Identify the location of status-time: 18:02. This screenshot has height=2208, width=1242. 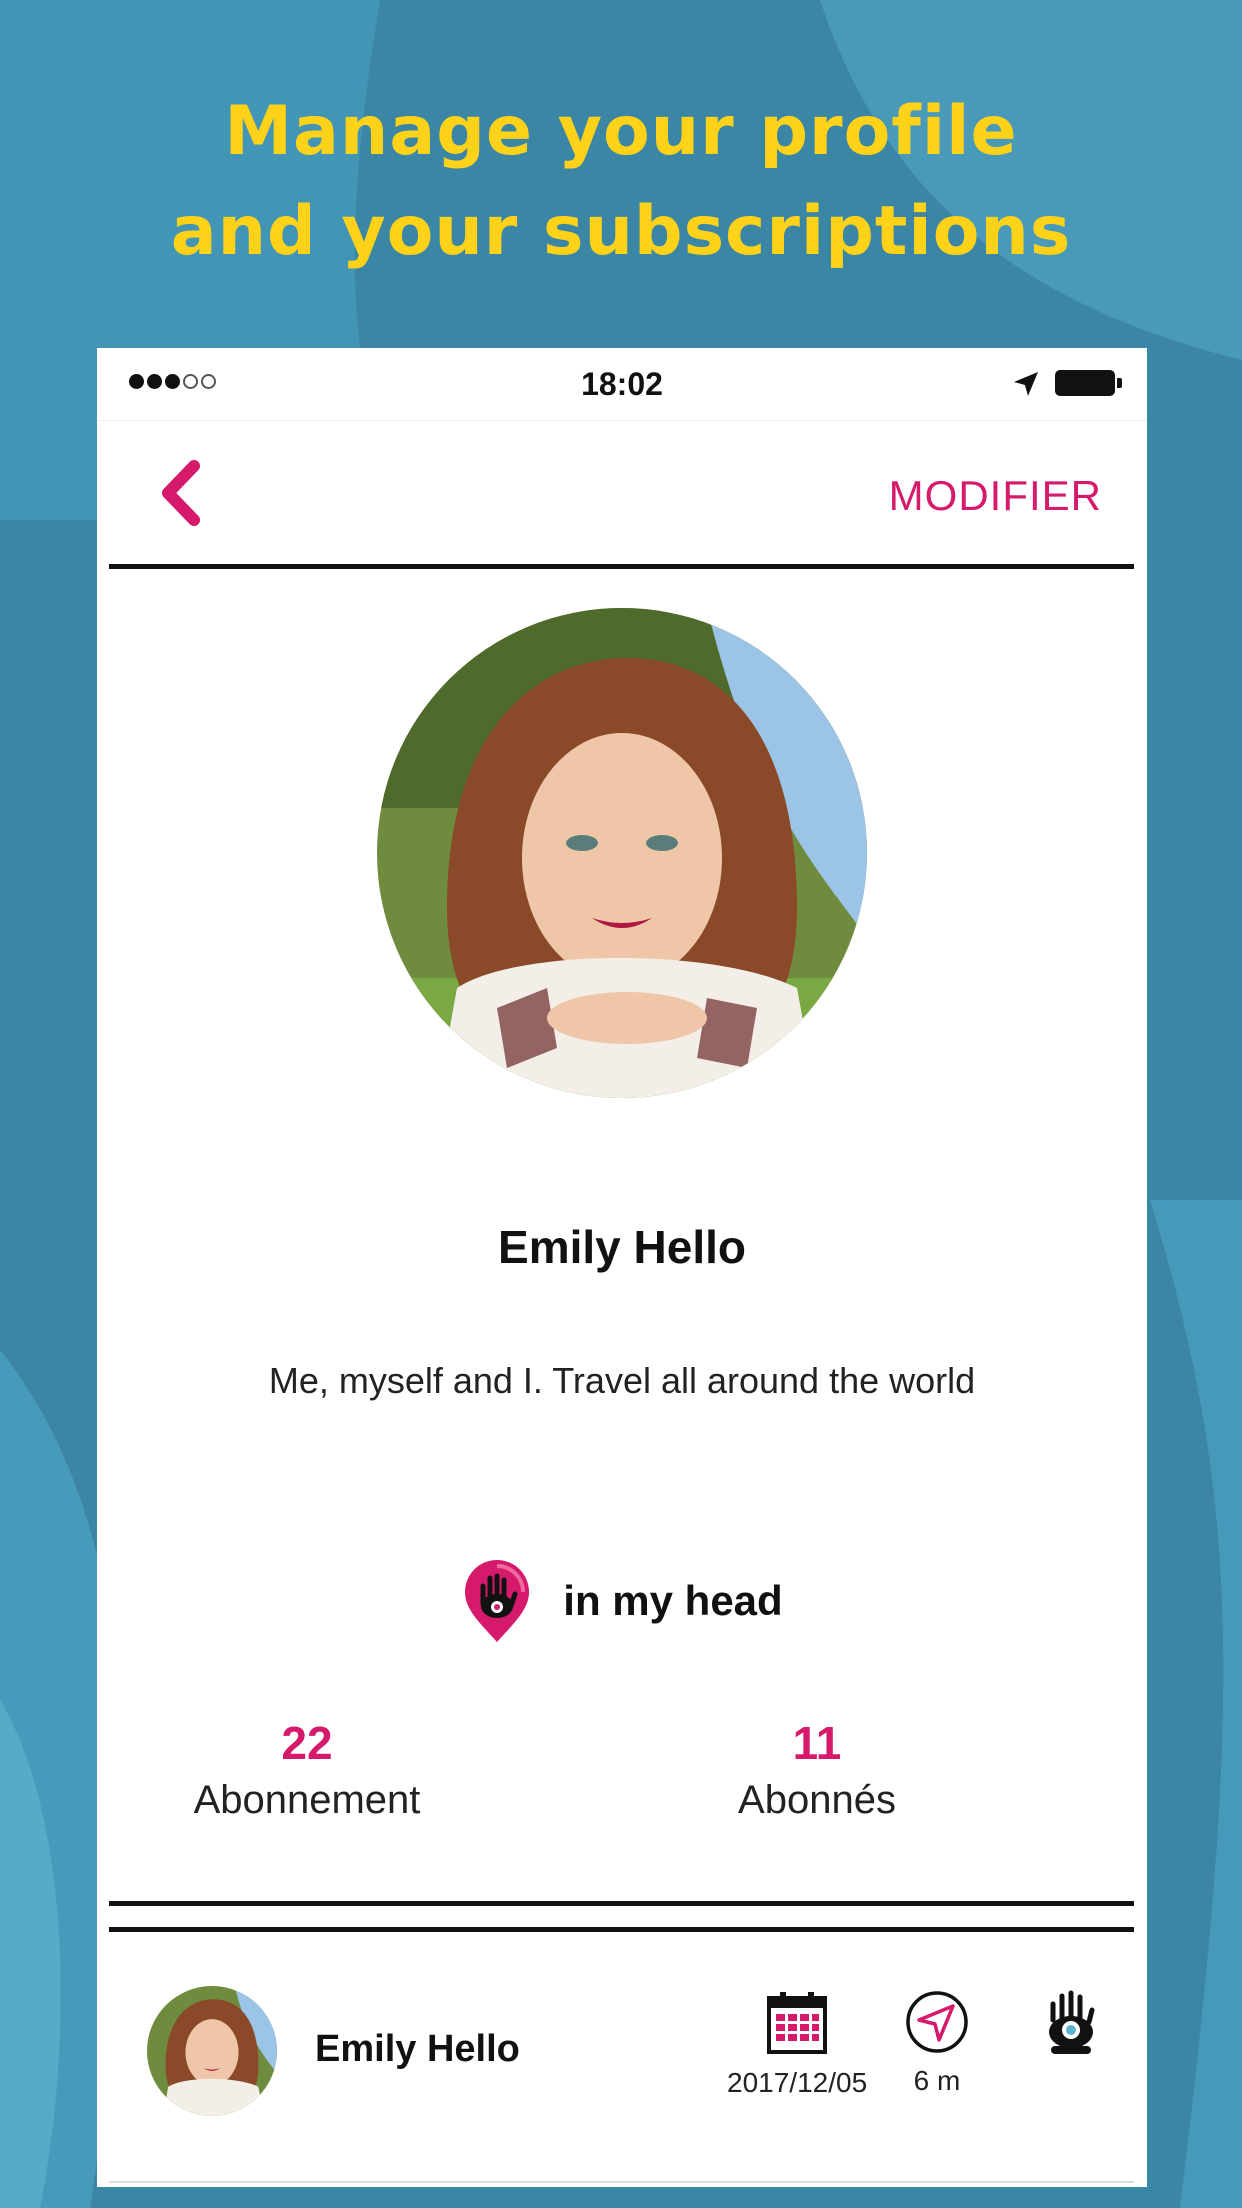
(622, 384).